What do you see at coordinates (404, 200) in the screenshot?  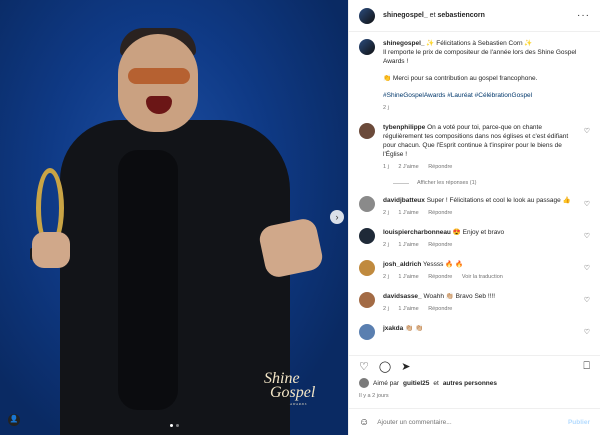 I see `comment-username: davidjbatteux` at bounding box center [404, 200].